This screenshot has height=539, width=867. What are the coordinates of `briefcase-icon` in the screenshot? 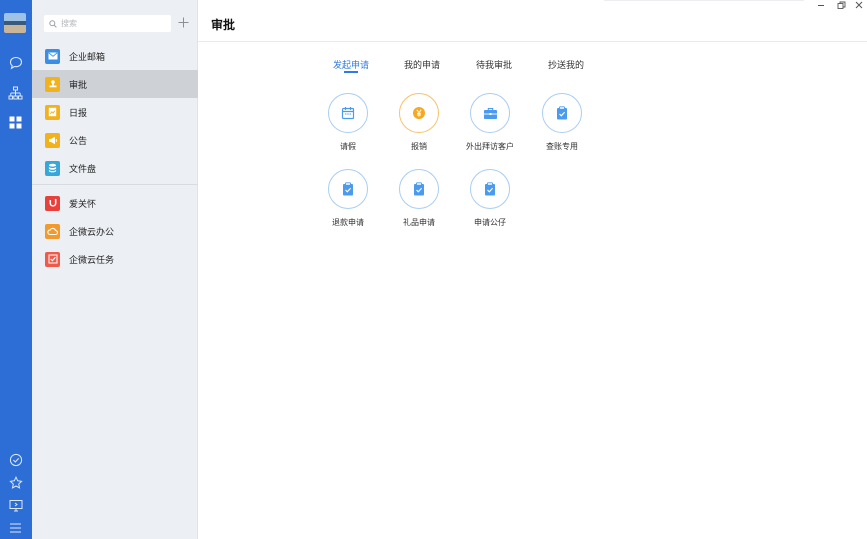 It's located at (490, 113).